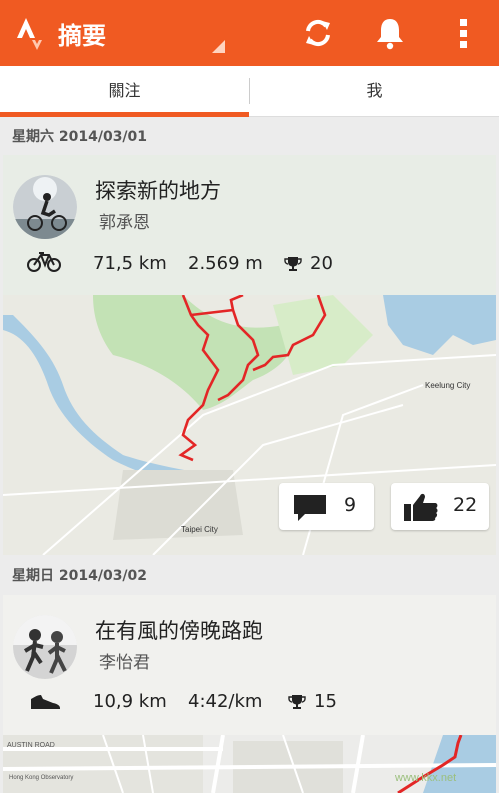 This screenshot has width=499, height=793. What do you see at coordinates (130, 701) in the screenshot?
I see `distance-stat: 10,9 km` at bounding box center [130, 701].